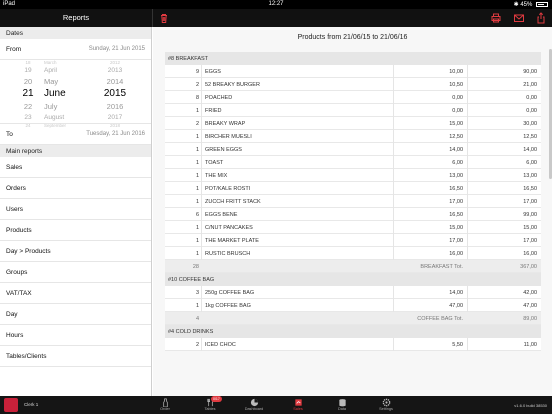 This screenshot has width=552, height=414. I want to click on sidebar-item-products: Products, so click(75, 230).